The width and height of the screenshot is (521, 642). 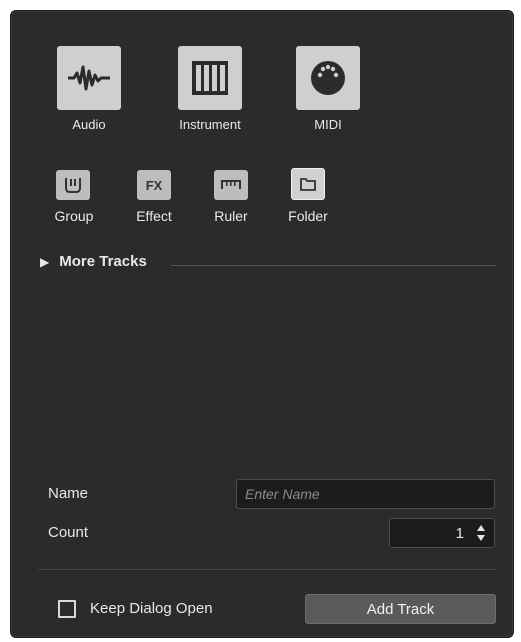 What do you see at coordinates (400, 609) in the screenshot?
I see `add-track-button: Add Track` at bounding box center [400, 609].